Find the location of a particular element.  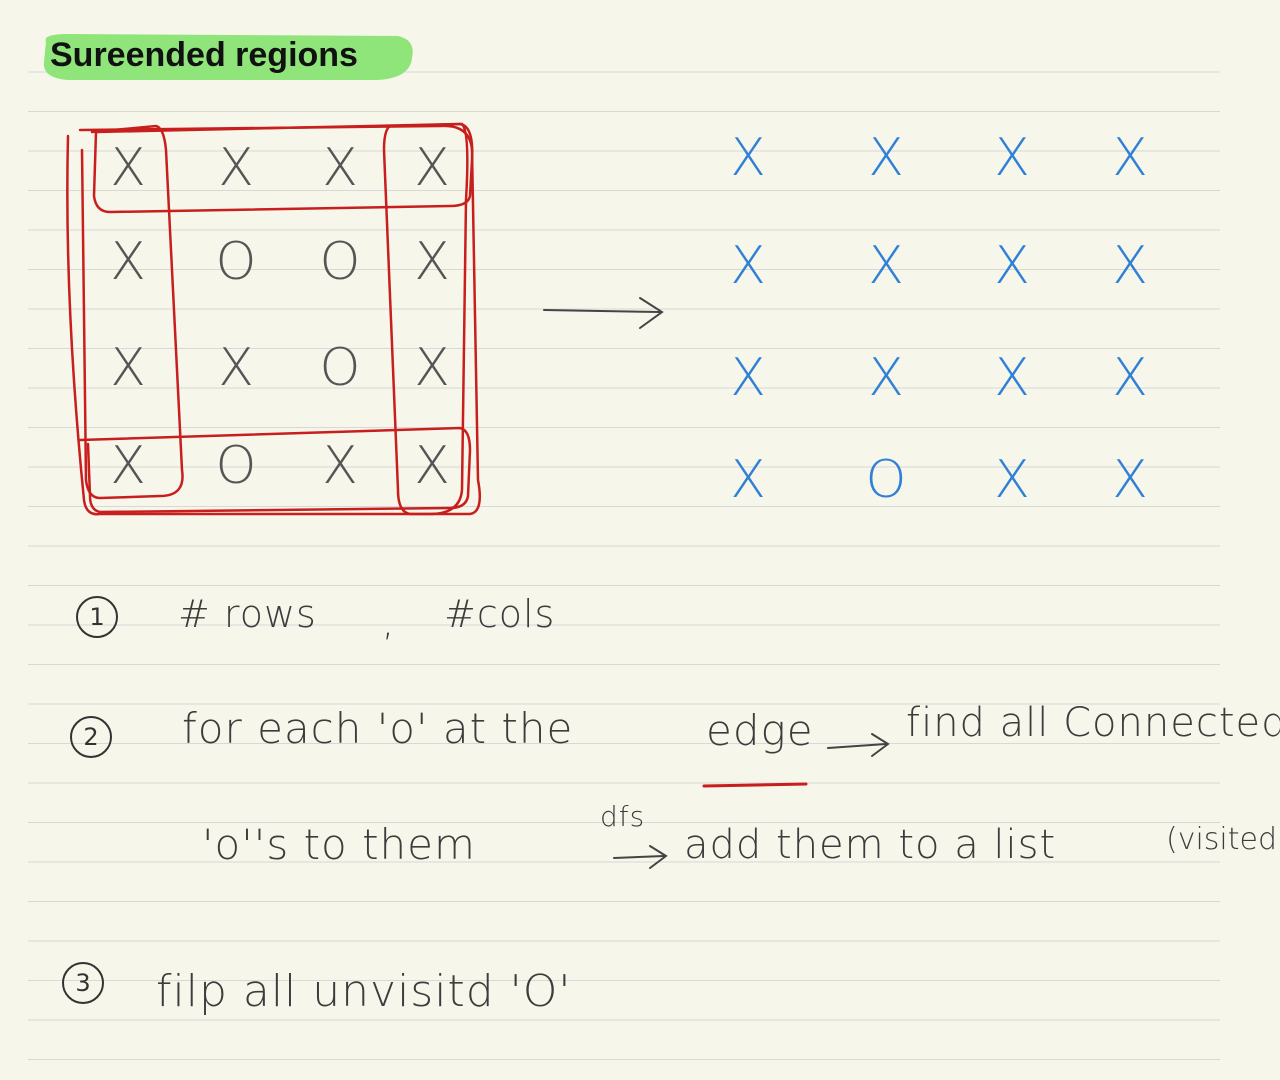

step-2-dfs: dfs is located at coordinates (623, 816).